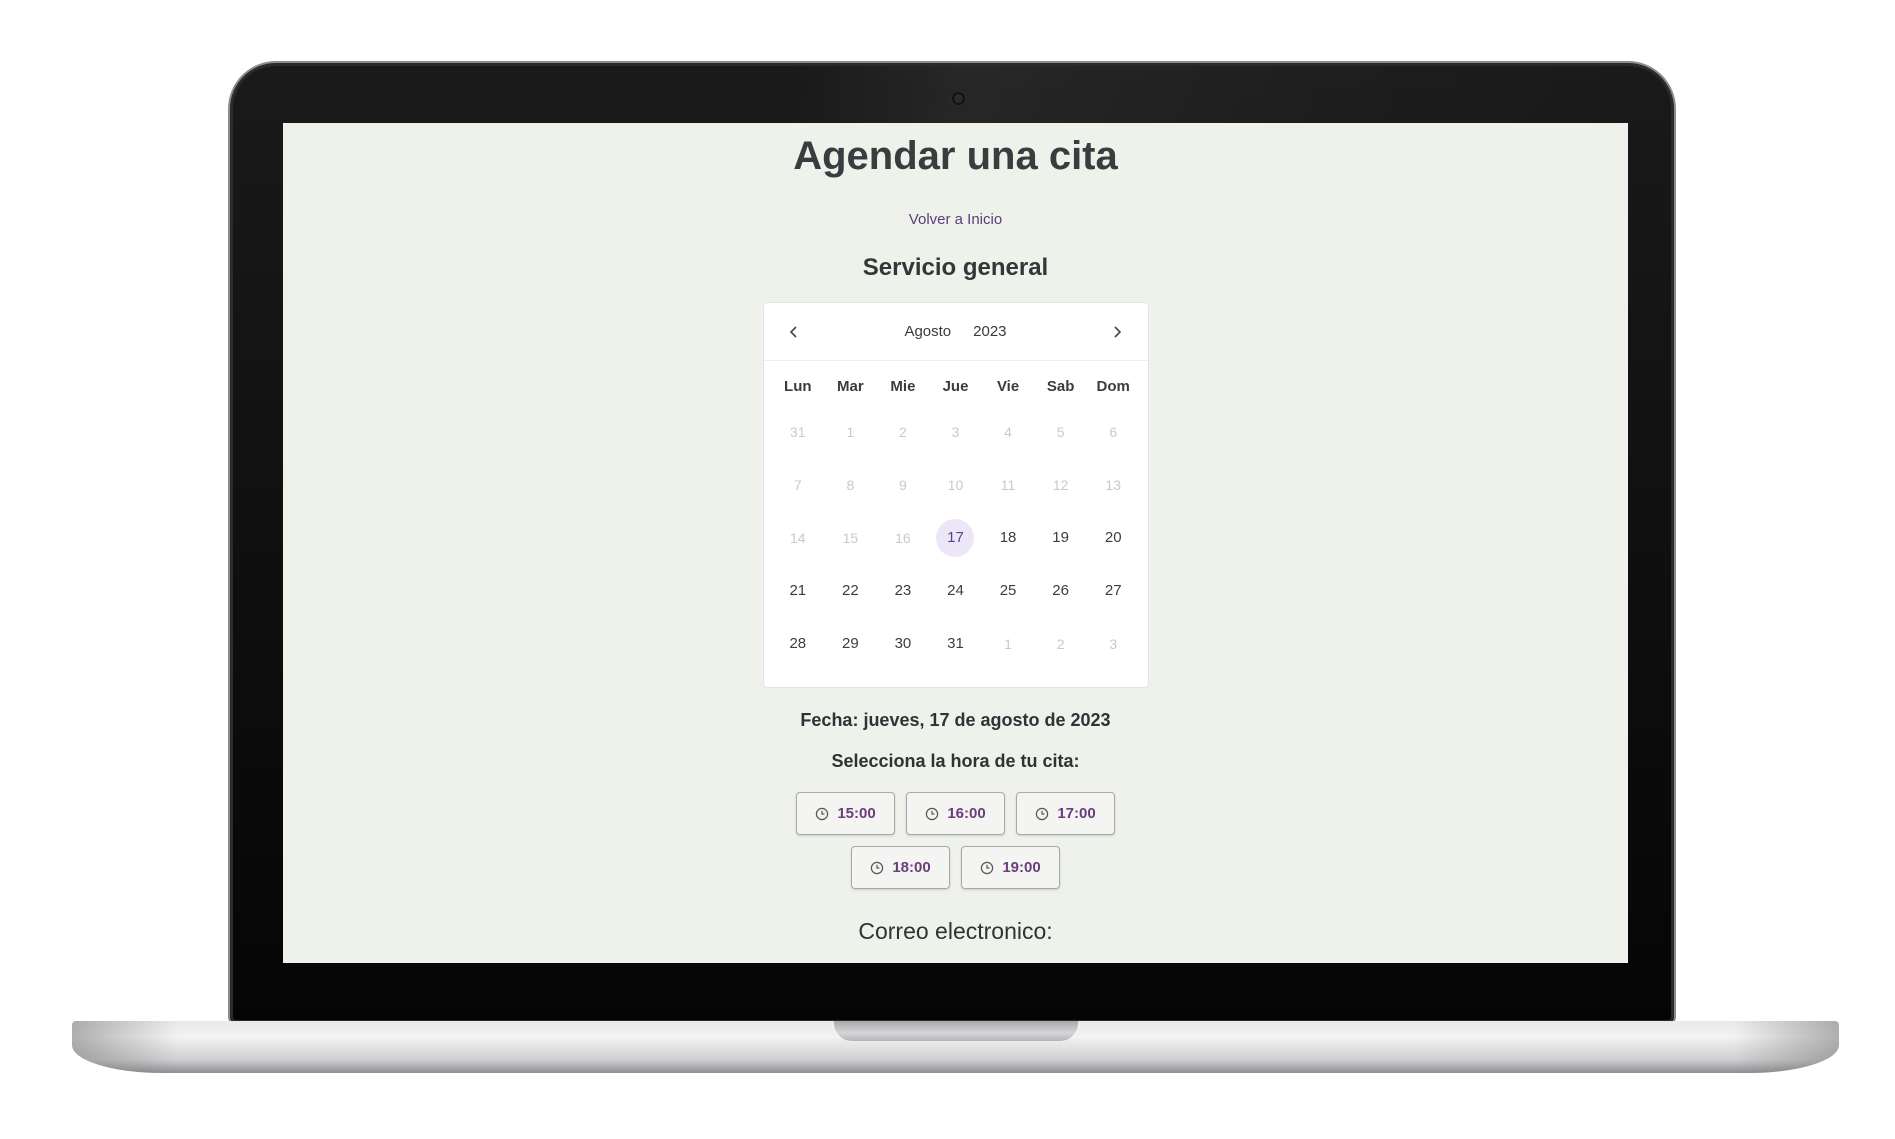 This screenshot has width=1895, height=1139. I want to click on calendar-day-label: 23, so click(903, 590).